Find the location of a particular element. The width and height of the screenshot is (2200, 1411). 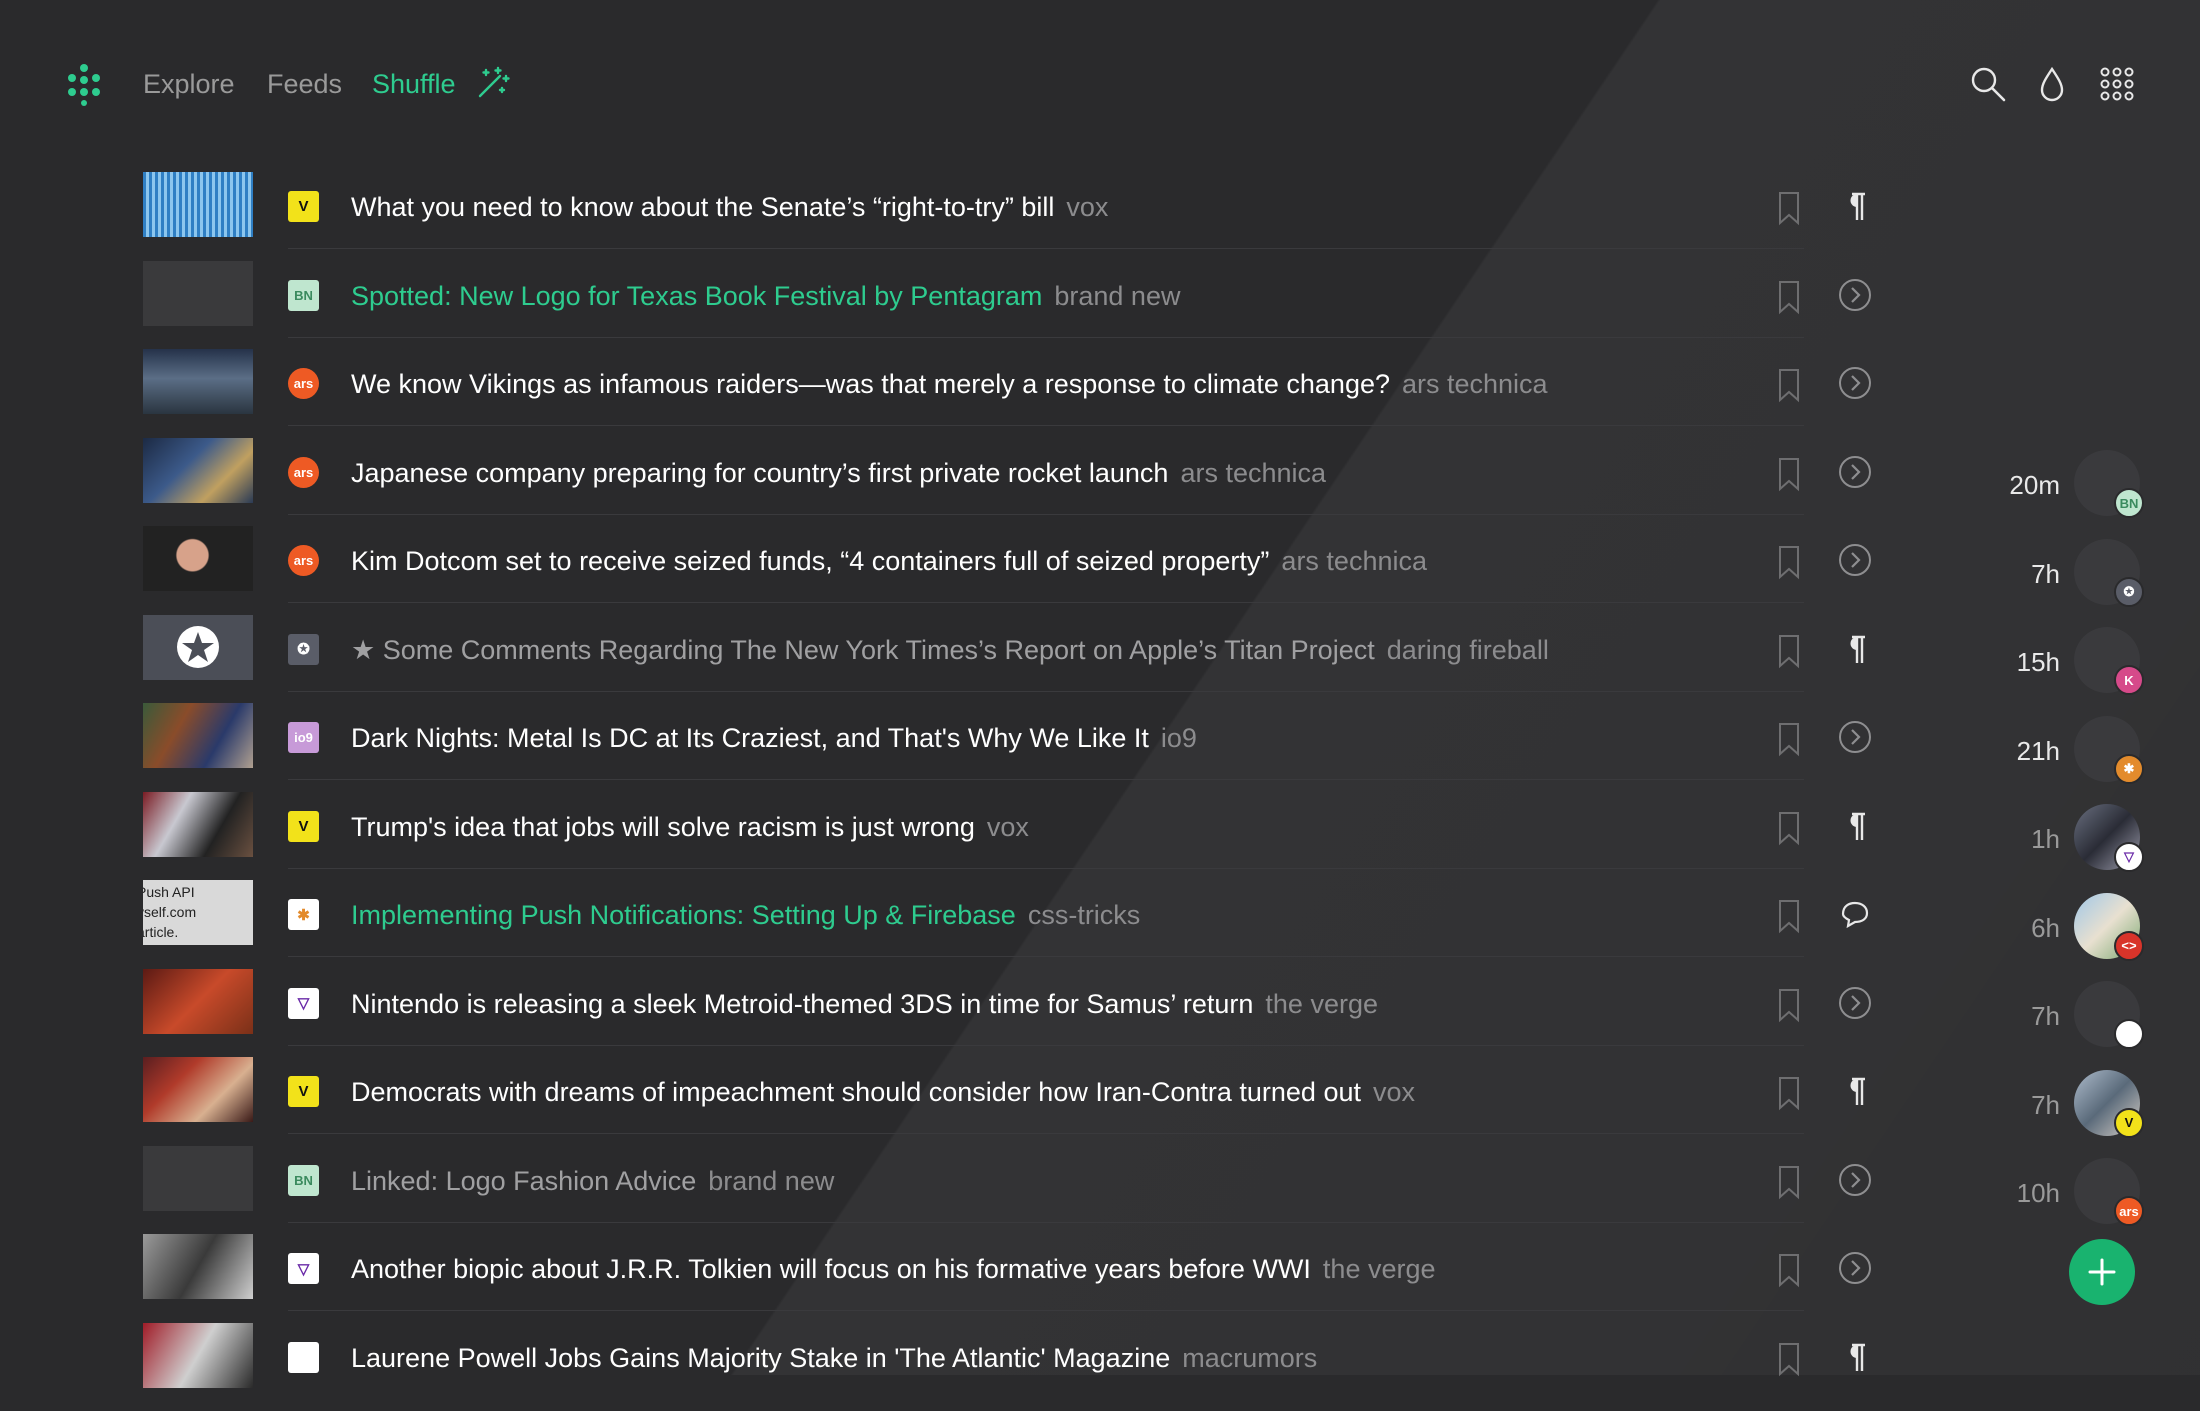

avatar: ✱ is located at coordinates (2107, 749).